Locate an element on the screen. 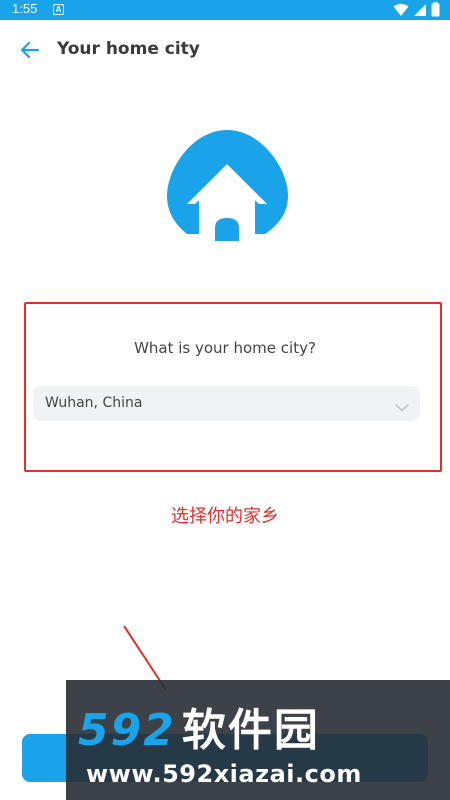 The width and height of the screenshot is (450, 800). notification-badge: A is located at coordinates (58, 9).